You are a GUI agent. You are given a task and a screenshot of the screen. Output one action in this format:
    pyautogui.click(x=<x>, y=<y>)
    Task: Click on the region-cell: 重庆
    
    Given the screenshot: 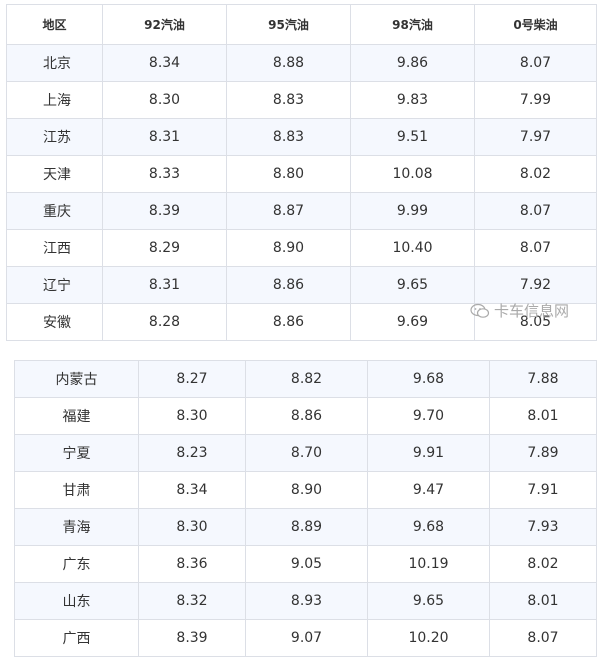 What is the action you would take?
    pyautogui.click(x=54, y=211)
    